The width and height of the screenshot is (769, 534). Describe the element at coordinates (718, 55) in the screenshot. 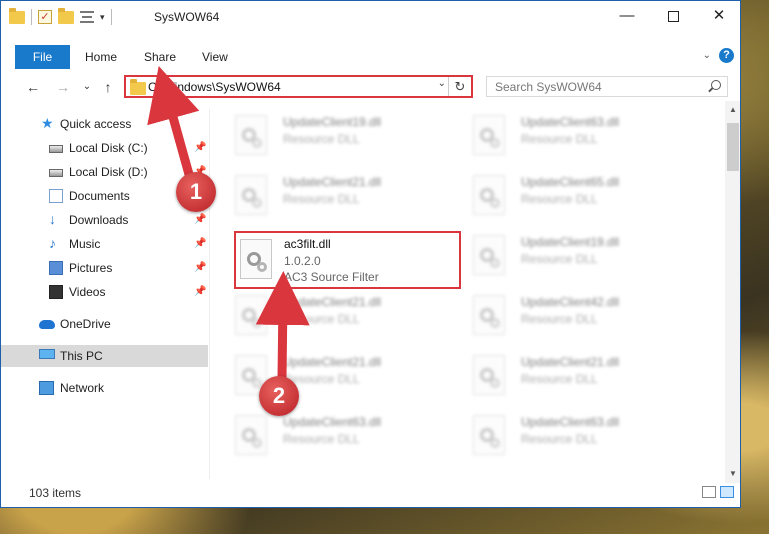

I see `ribbon-controls: ⌄ ?` at that location.